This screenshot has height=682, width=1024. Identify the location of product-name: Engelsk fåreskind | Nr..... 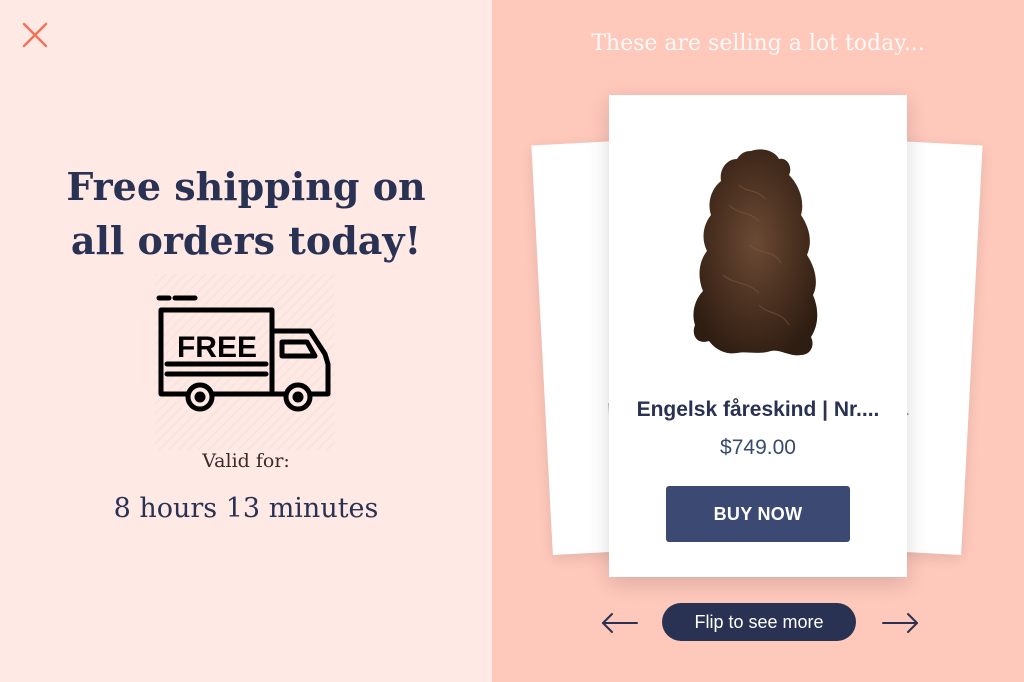
(758, 410).